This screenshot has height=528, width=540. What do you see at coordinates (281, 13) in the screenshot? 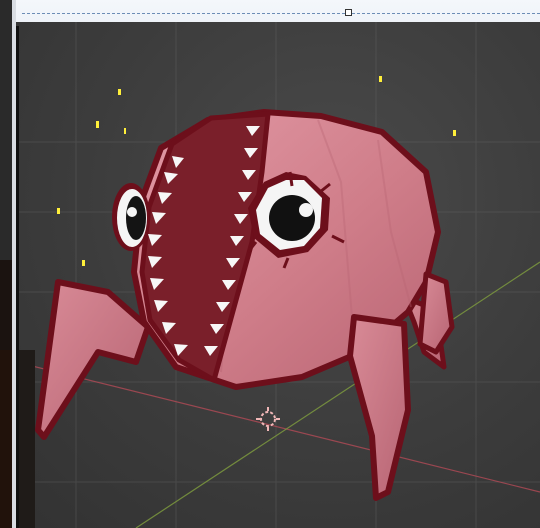
I see `selection-bounds-top-edge` at bounding box center [281, 13].